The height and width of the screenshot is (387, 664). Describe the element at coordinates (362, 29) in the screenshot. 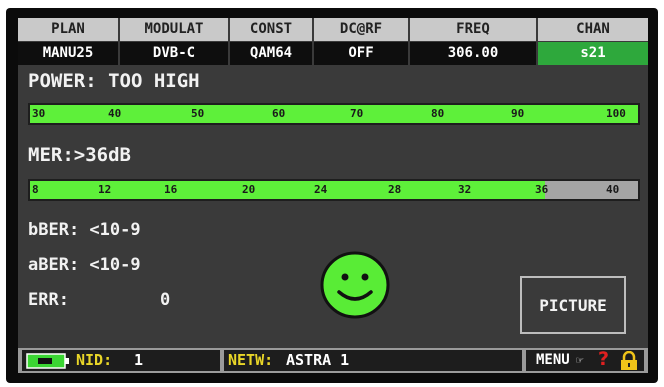

I see `header-label-dc-at-rf: DC@RF` at that location.